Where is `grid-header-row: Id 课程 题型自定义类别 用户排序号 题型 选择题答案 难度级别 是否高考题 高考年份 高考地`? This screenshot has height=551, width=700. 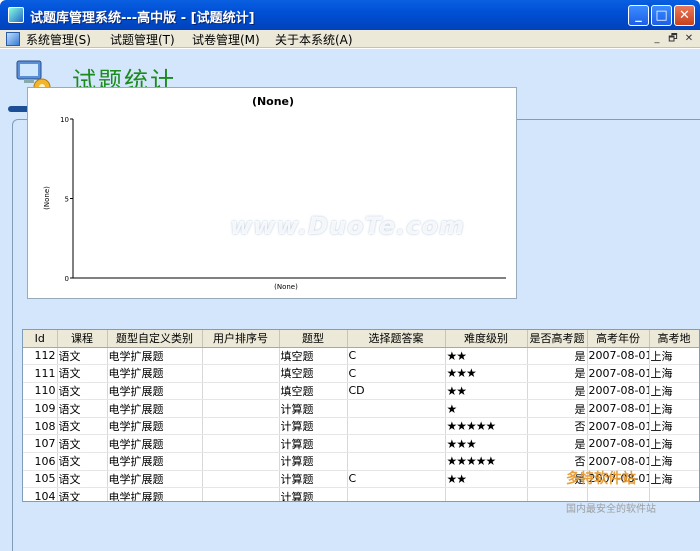 grid-header-row: Id 课程 题型自定义类别 用户排序号 题型 选择题答案 难度级别 是否高考题 高考年份 高考地 is located at coordinates (361, 339).